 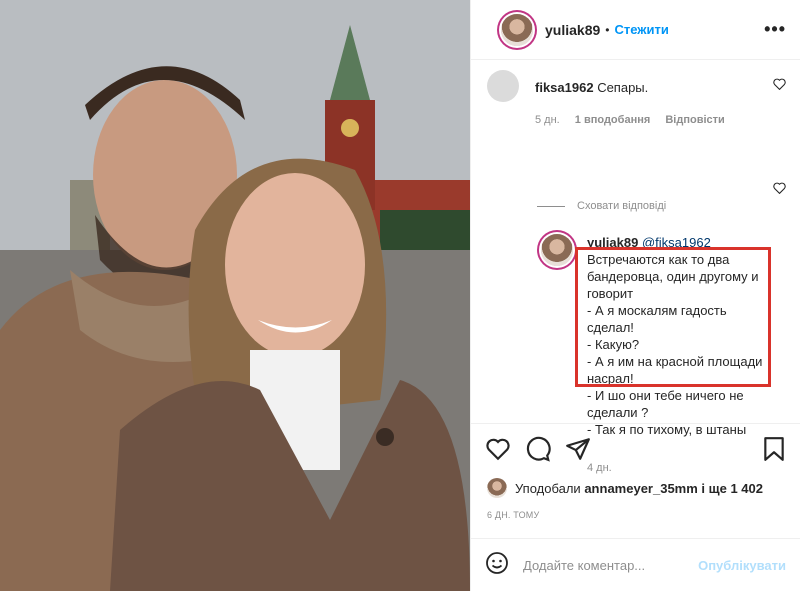 What do you see at coordinates (497, 488) in the screenshot?
I see `liker-avatar` at bounding box center [497, 488].